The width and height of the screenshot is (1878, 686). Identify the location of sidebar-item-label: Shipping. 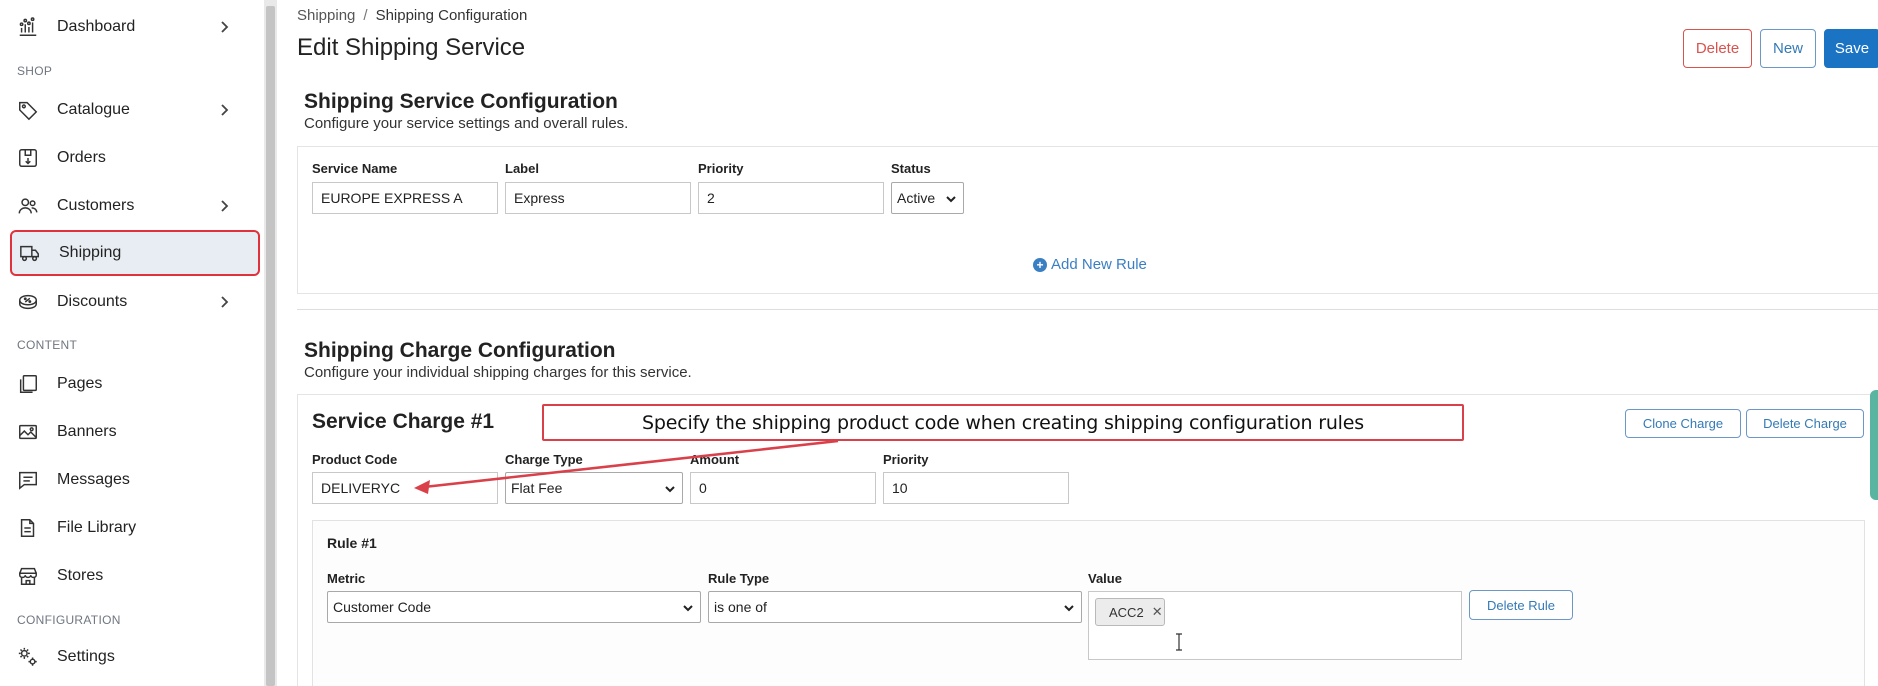
(90, 252).